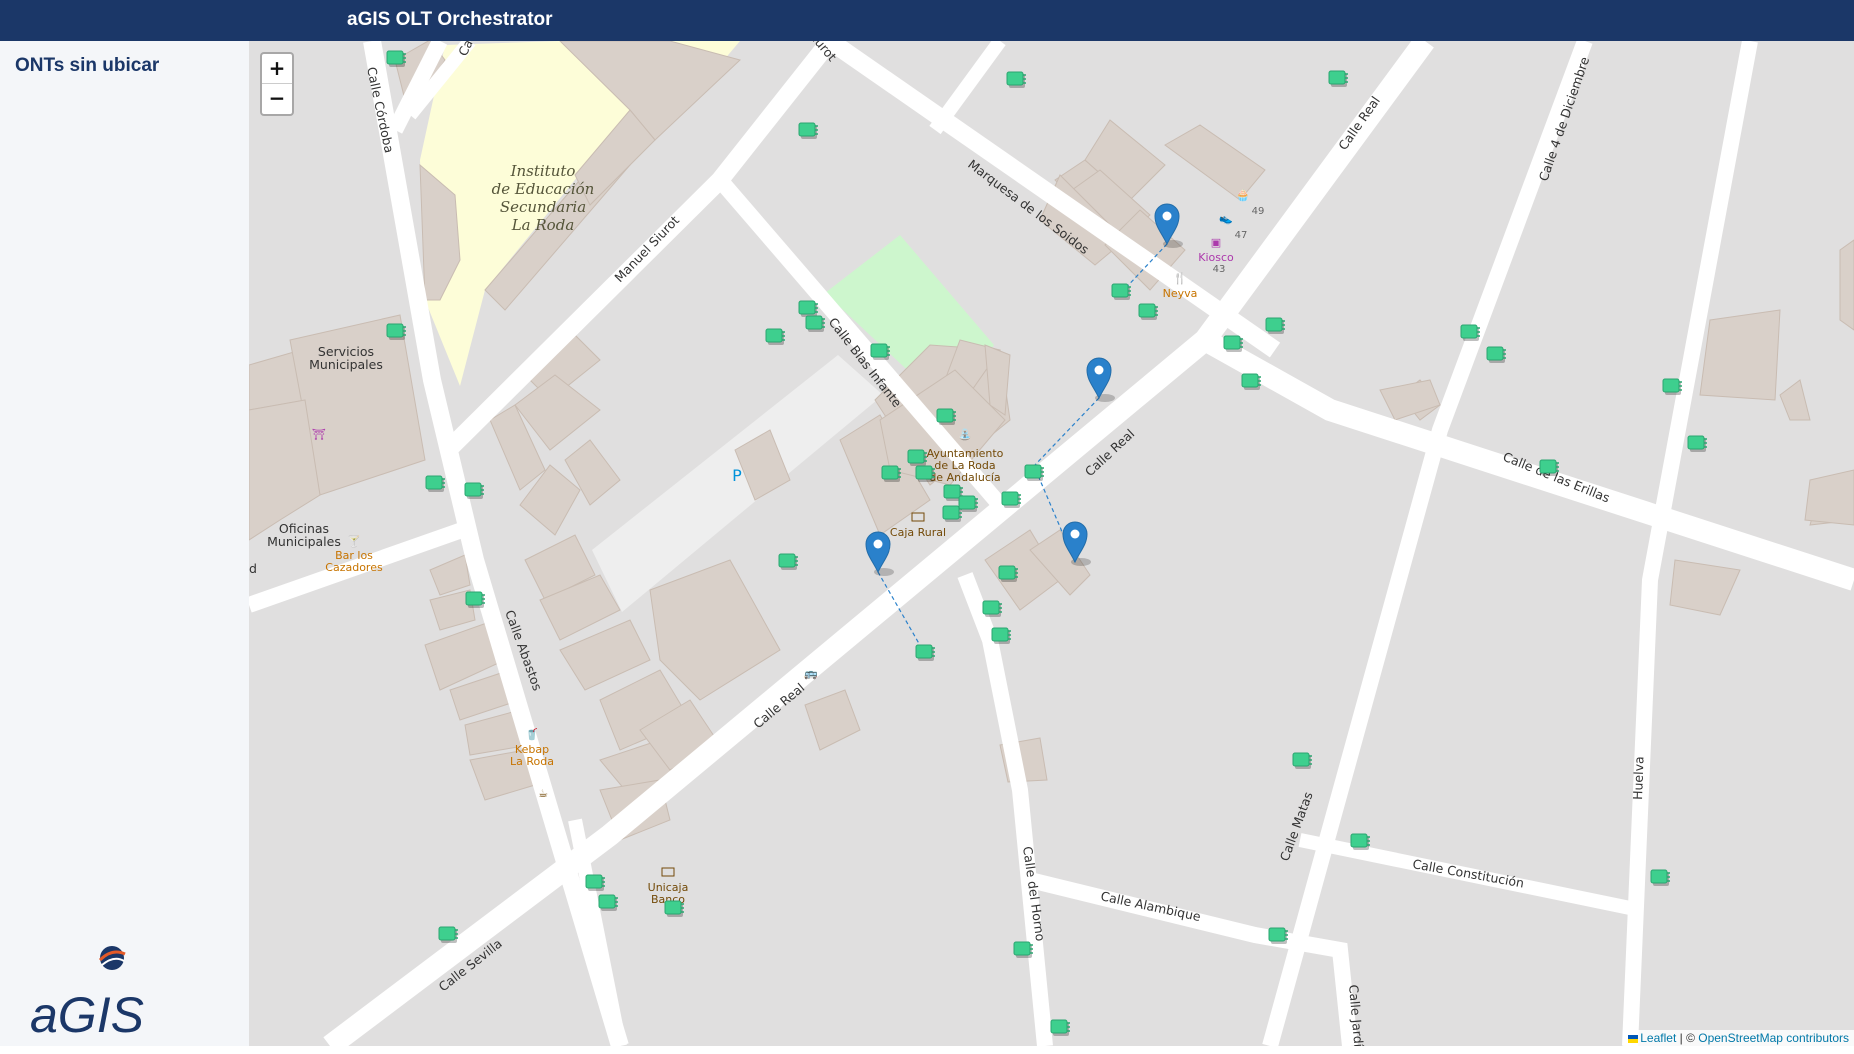  I want to click on street-label: Calle 4 de Diciembre, so click(1564, 119).